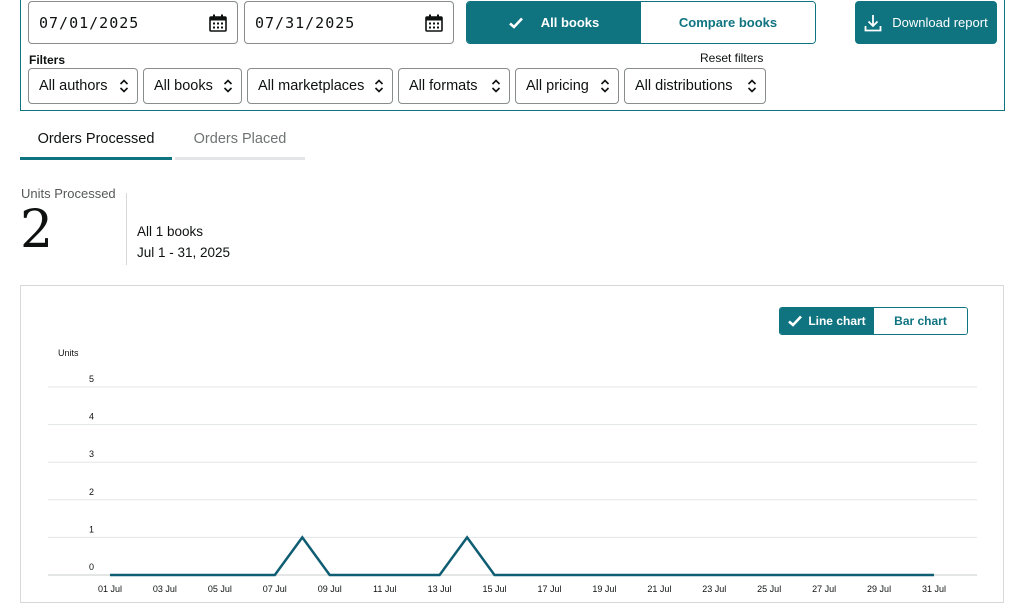 The width and height of the screenshot is (1024, 604). Describe the element at coordinates (934, 589) in the screenshot. I see `x-tick-label: 31 Jul` at that location.